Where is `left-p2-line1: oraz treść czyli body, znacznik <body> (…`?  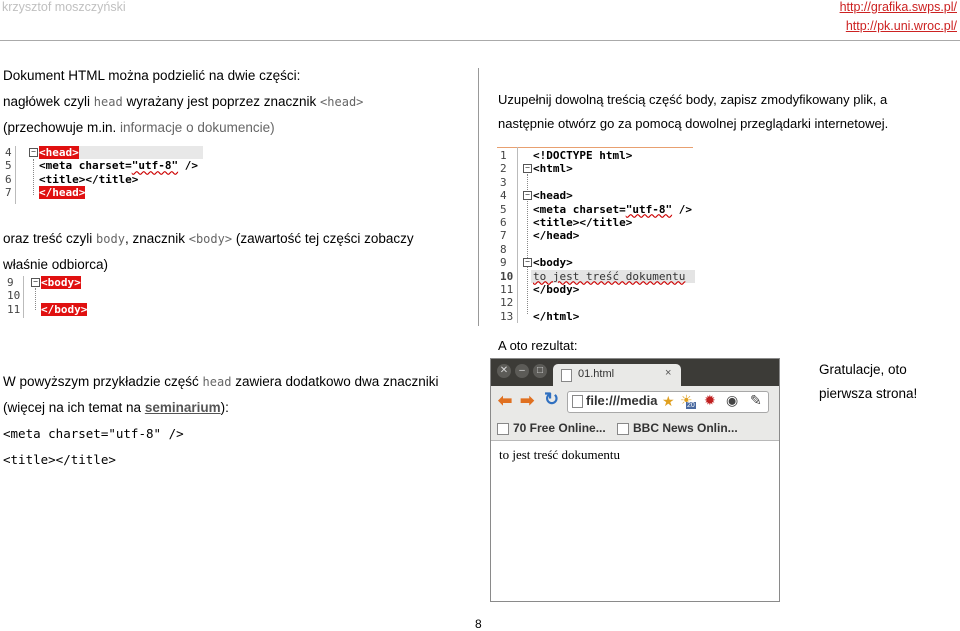
left-p2-line1: oraz treść czyli body, znacznik <body> (… is located at coordinates (208, 239).